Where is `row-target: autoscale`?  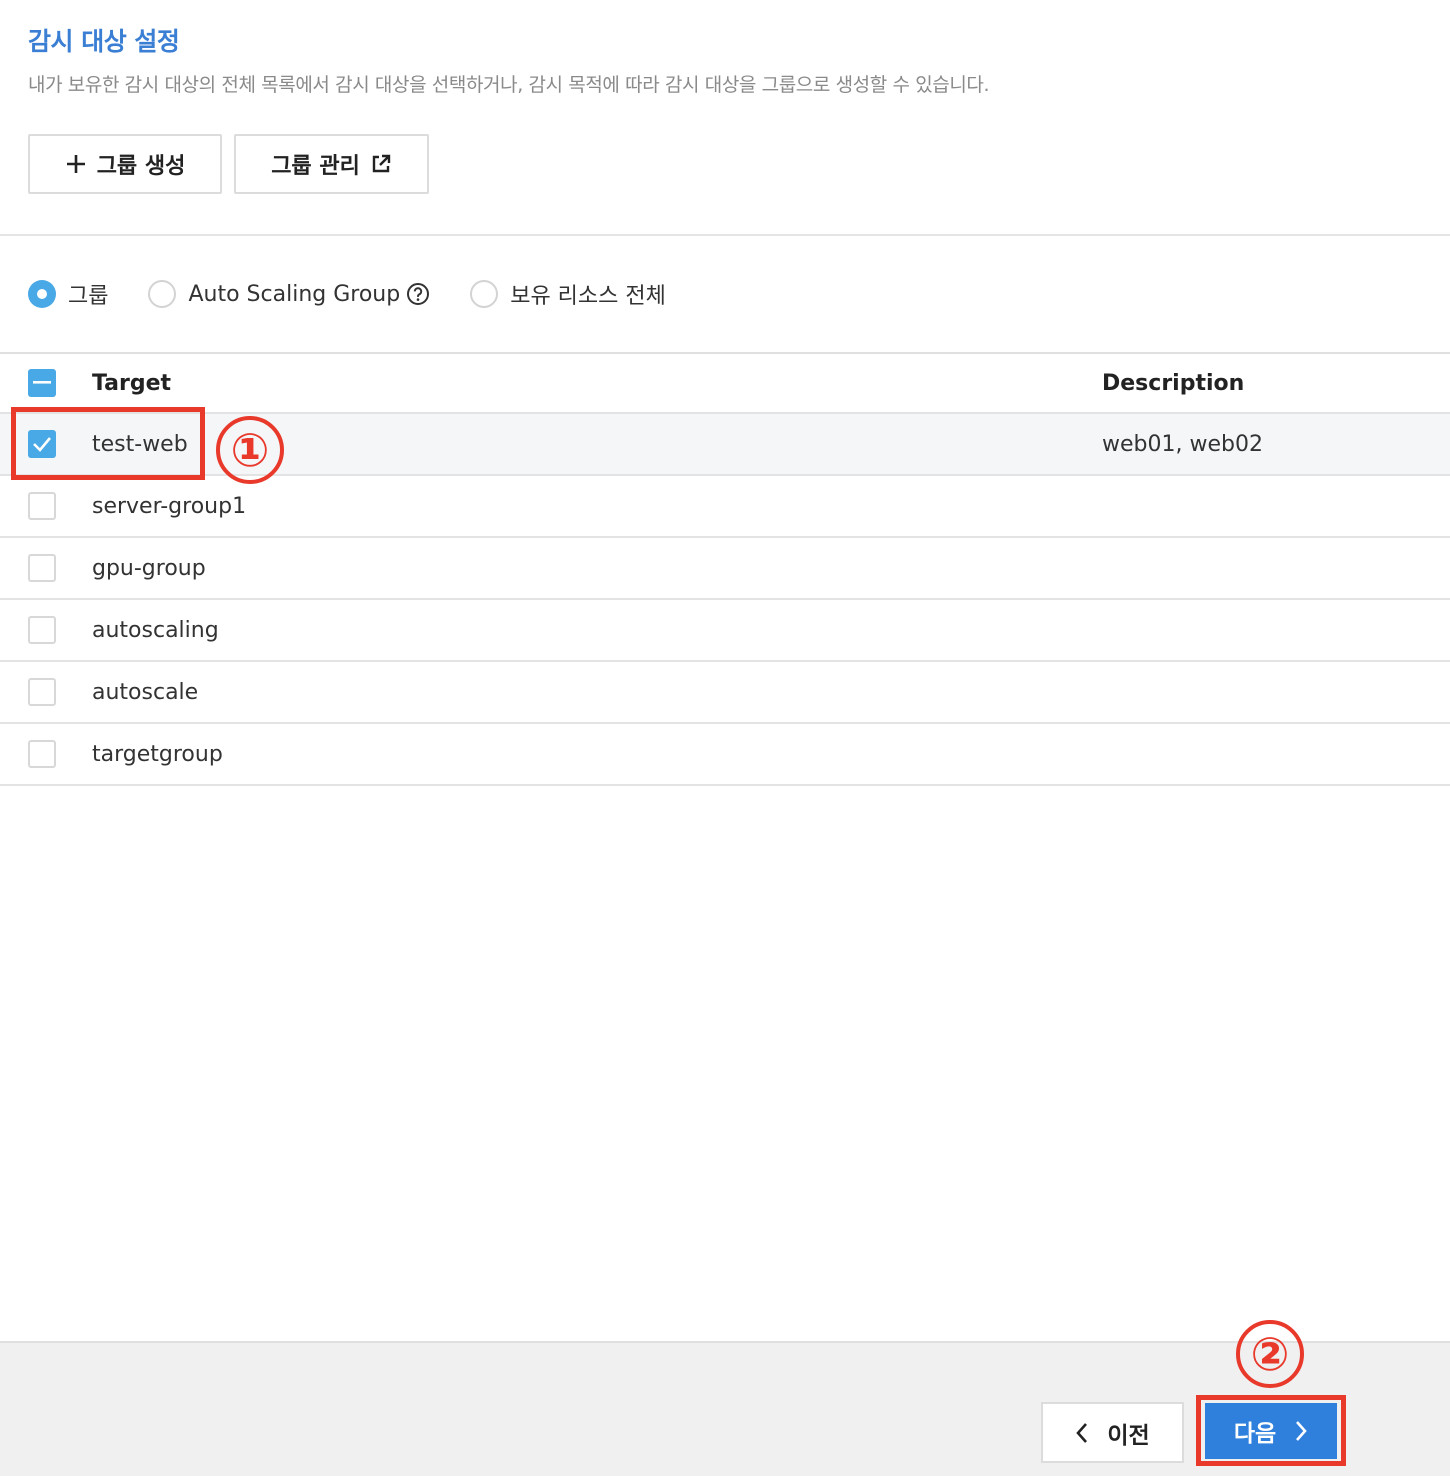 row-target: autoscale is located at coordinates (145, 692).